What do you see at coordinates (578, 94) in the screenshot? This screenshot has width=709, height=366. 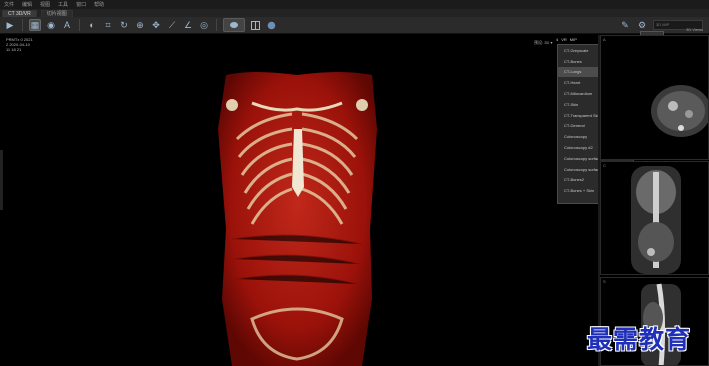 I see `preset-label: CT-Mitocardium` at bounding box center [578, 94].